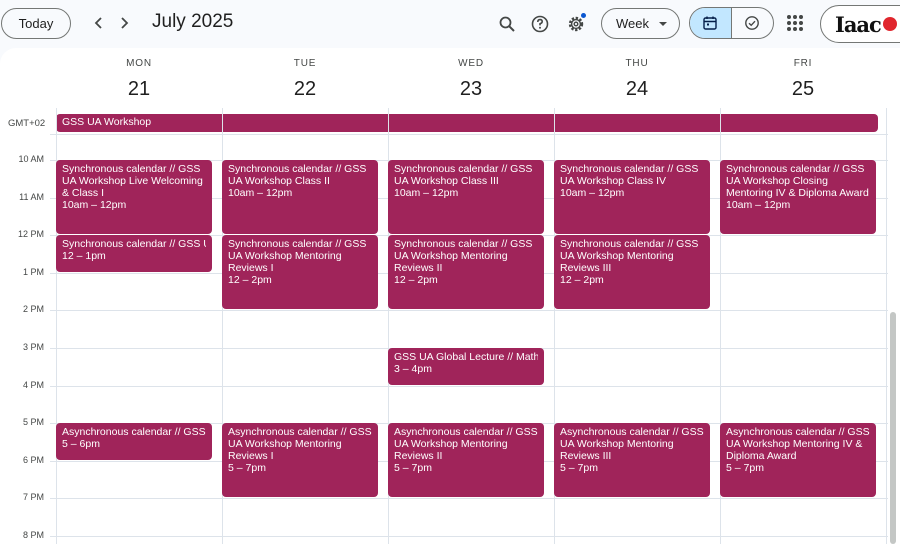 The image size is (900, 544). I want to click on brand-logo: Iaac, so click(858, 24).